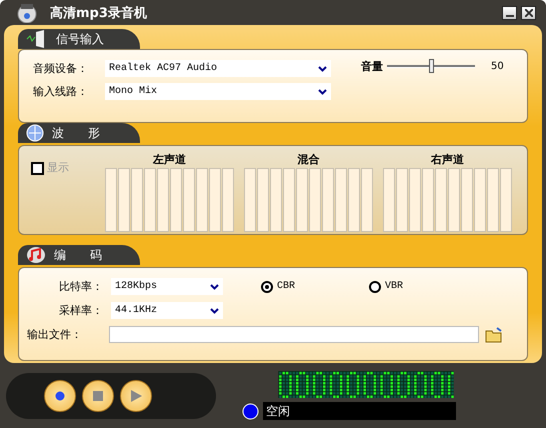 This screenshot has width=546, height=428. I want to click on volume-label: 音量, so click(372, 66).